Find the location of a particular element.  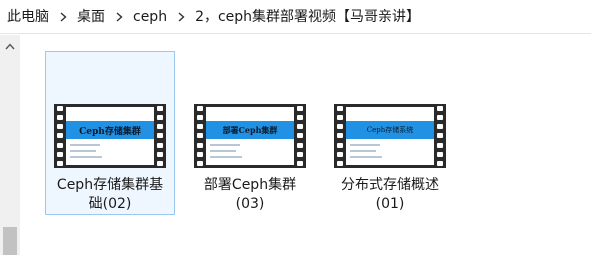

thumbnail-title: Ceph存储集群 is located at coordinates (110, 130).